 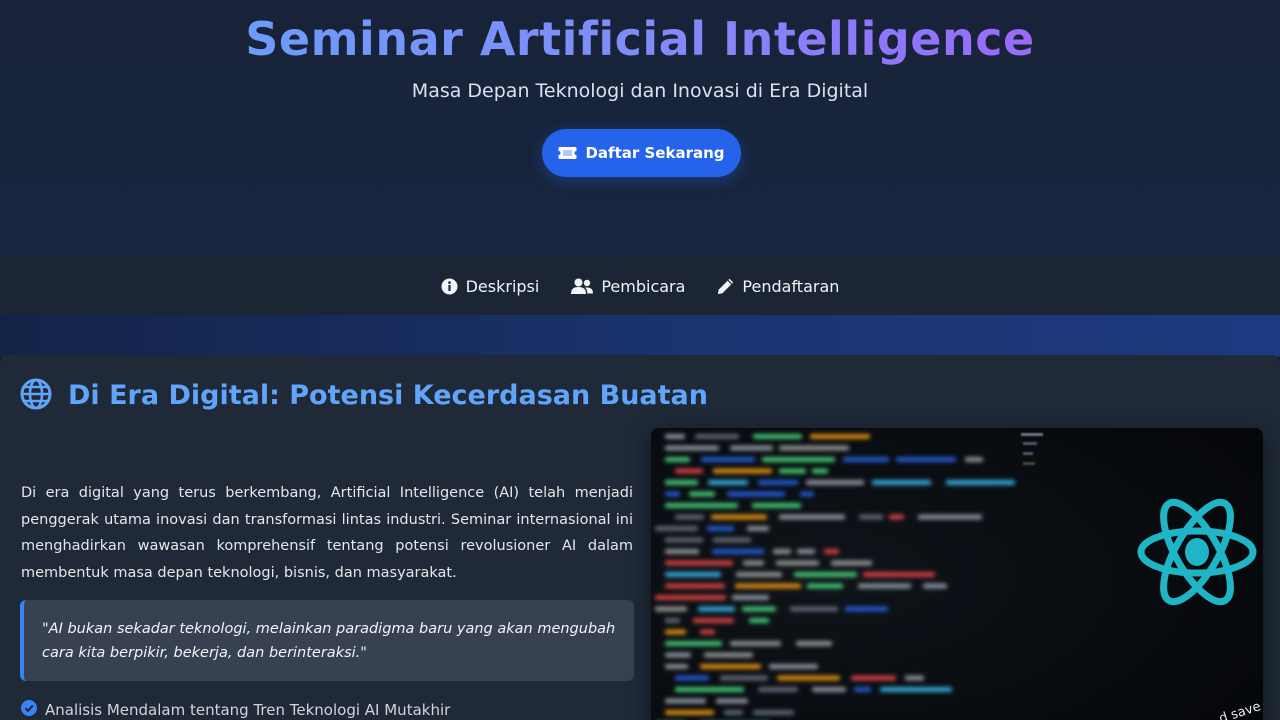 I want to click on pencil-icon, so click(x=725, y=286).